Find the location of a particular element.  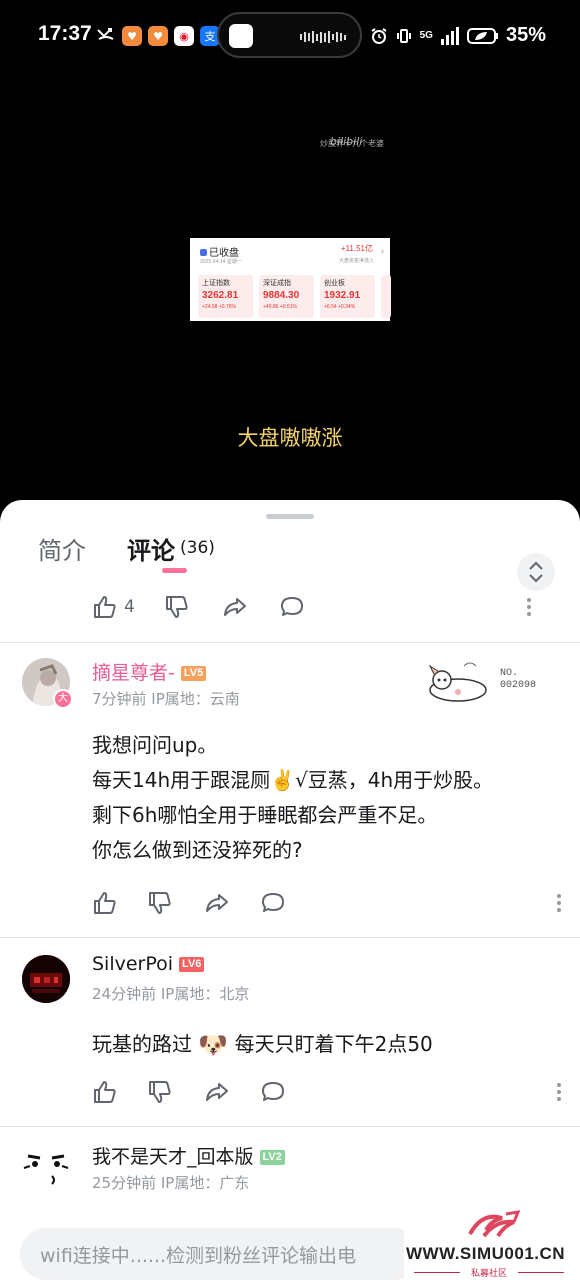

audio-wave-icon is located at coordinates (323, 37).